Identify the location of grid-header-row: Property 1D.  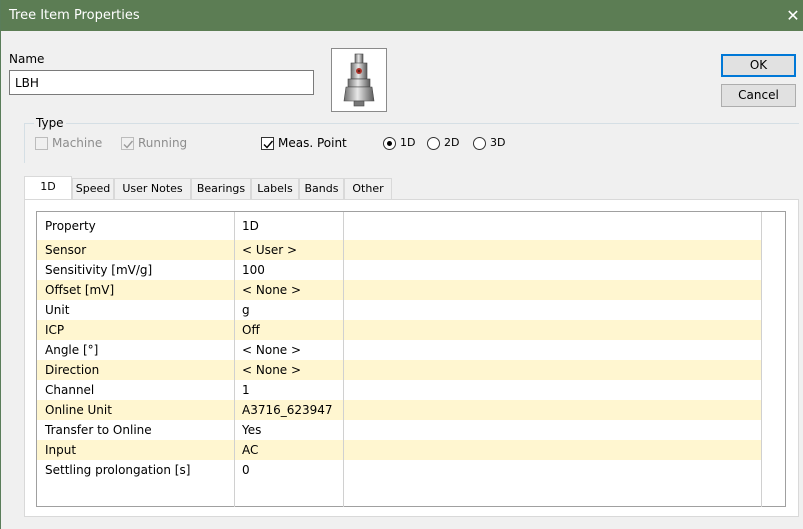
(411, 226).